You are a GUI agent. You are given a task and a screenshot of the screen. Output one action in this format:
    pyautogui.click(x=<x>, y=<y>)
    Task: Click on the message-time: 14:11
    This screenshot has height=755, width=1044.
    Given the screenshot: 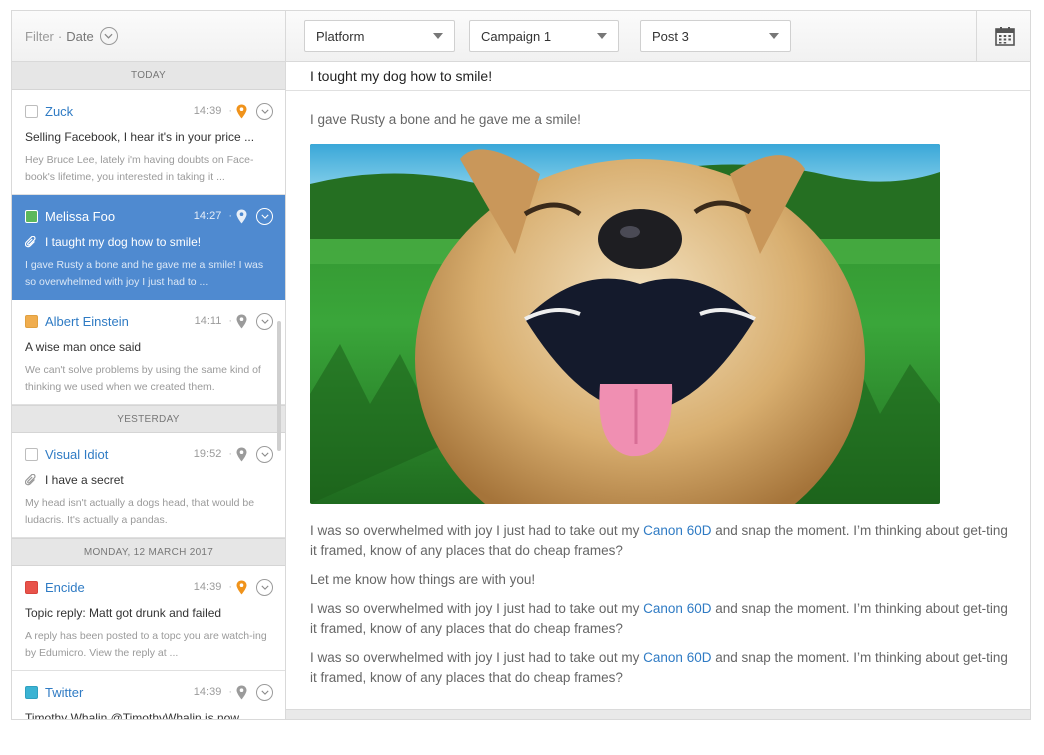 What is the action you would take?
    pyautogui.click(x=208, y=321)
    